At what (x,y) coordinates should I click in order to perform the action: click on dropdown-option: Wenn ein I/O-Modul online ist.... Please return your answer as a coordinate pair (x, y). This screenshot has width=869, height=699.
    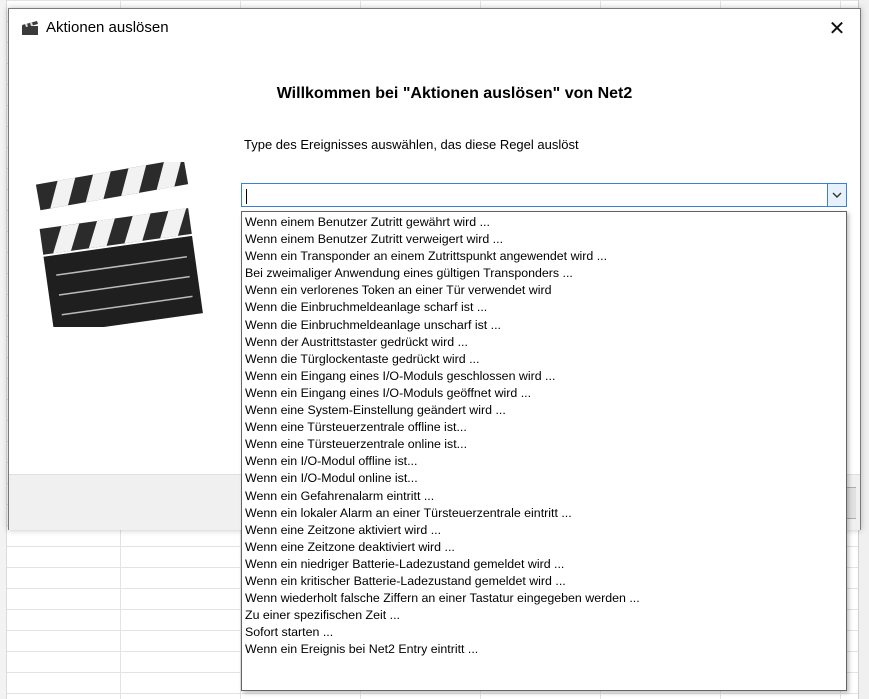
    Looking at the image, I should click on (544, 478).